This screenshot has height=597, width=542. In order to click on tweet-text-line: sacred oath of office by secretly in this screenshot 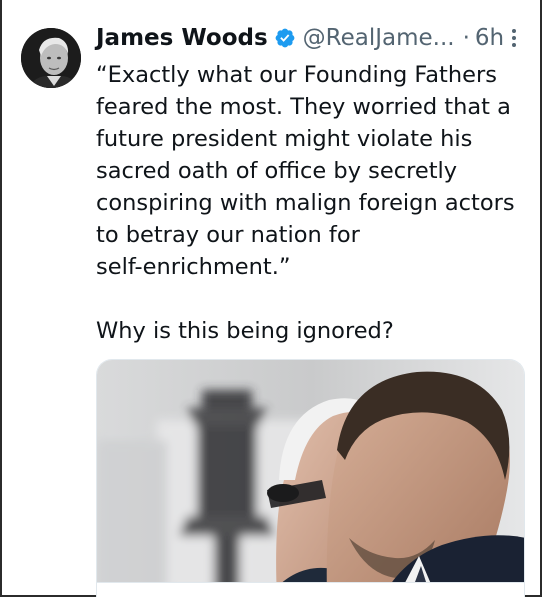, I will do `click(277, 171)`.